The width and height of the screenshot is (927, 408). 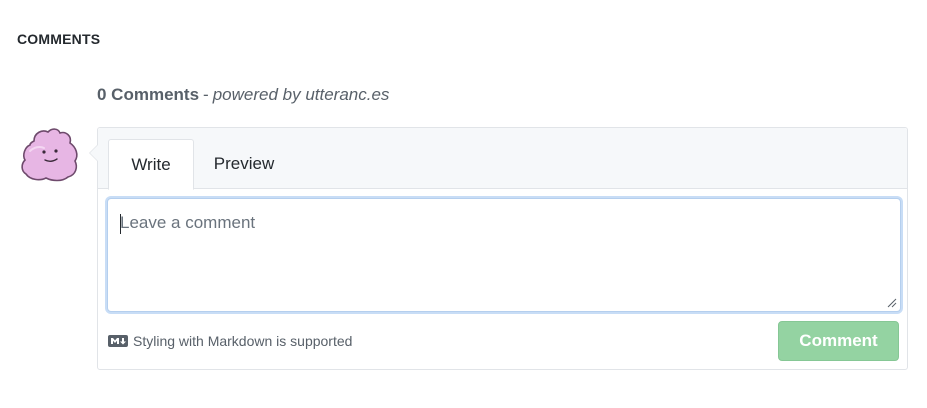 What do you see at coordinates (148, 94) in the screenshot?
I see `comment-count: 0 Comments` at bounding box center [148, 94].